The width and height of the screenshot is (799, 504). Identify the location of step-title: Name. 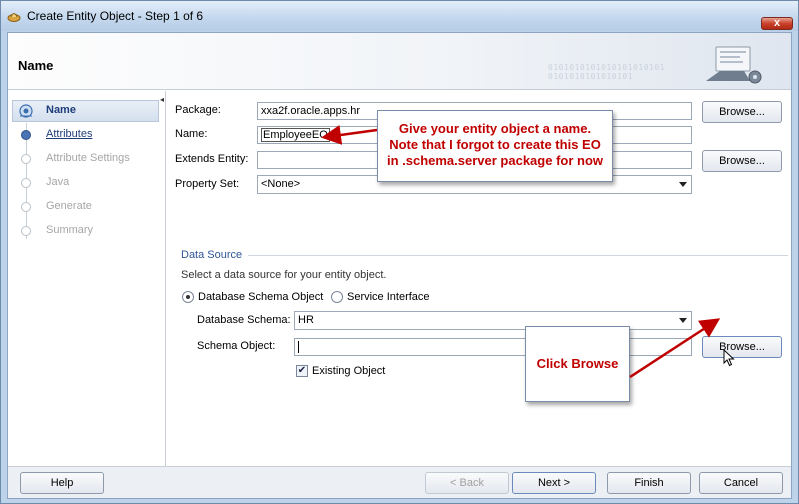
(36, 65).